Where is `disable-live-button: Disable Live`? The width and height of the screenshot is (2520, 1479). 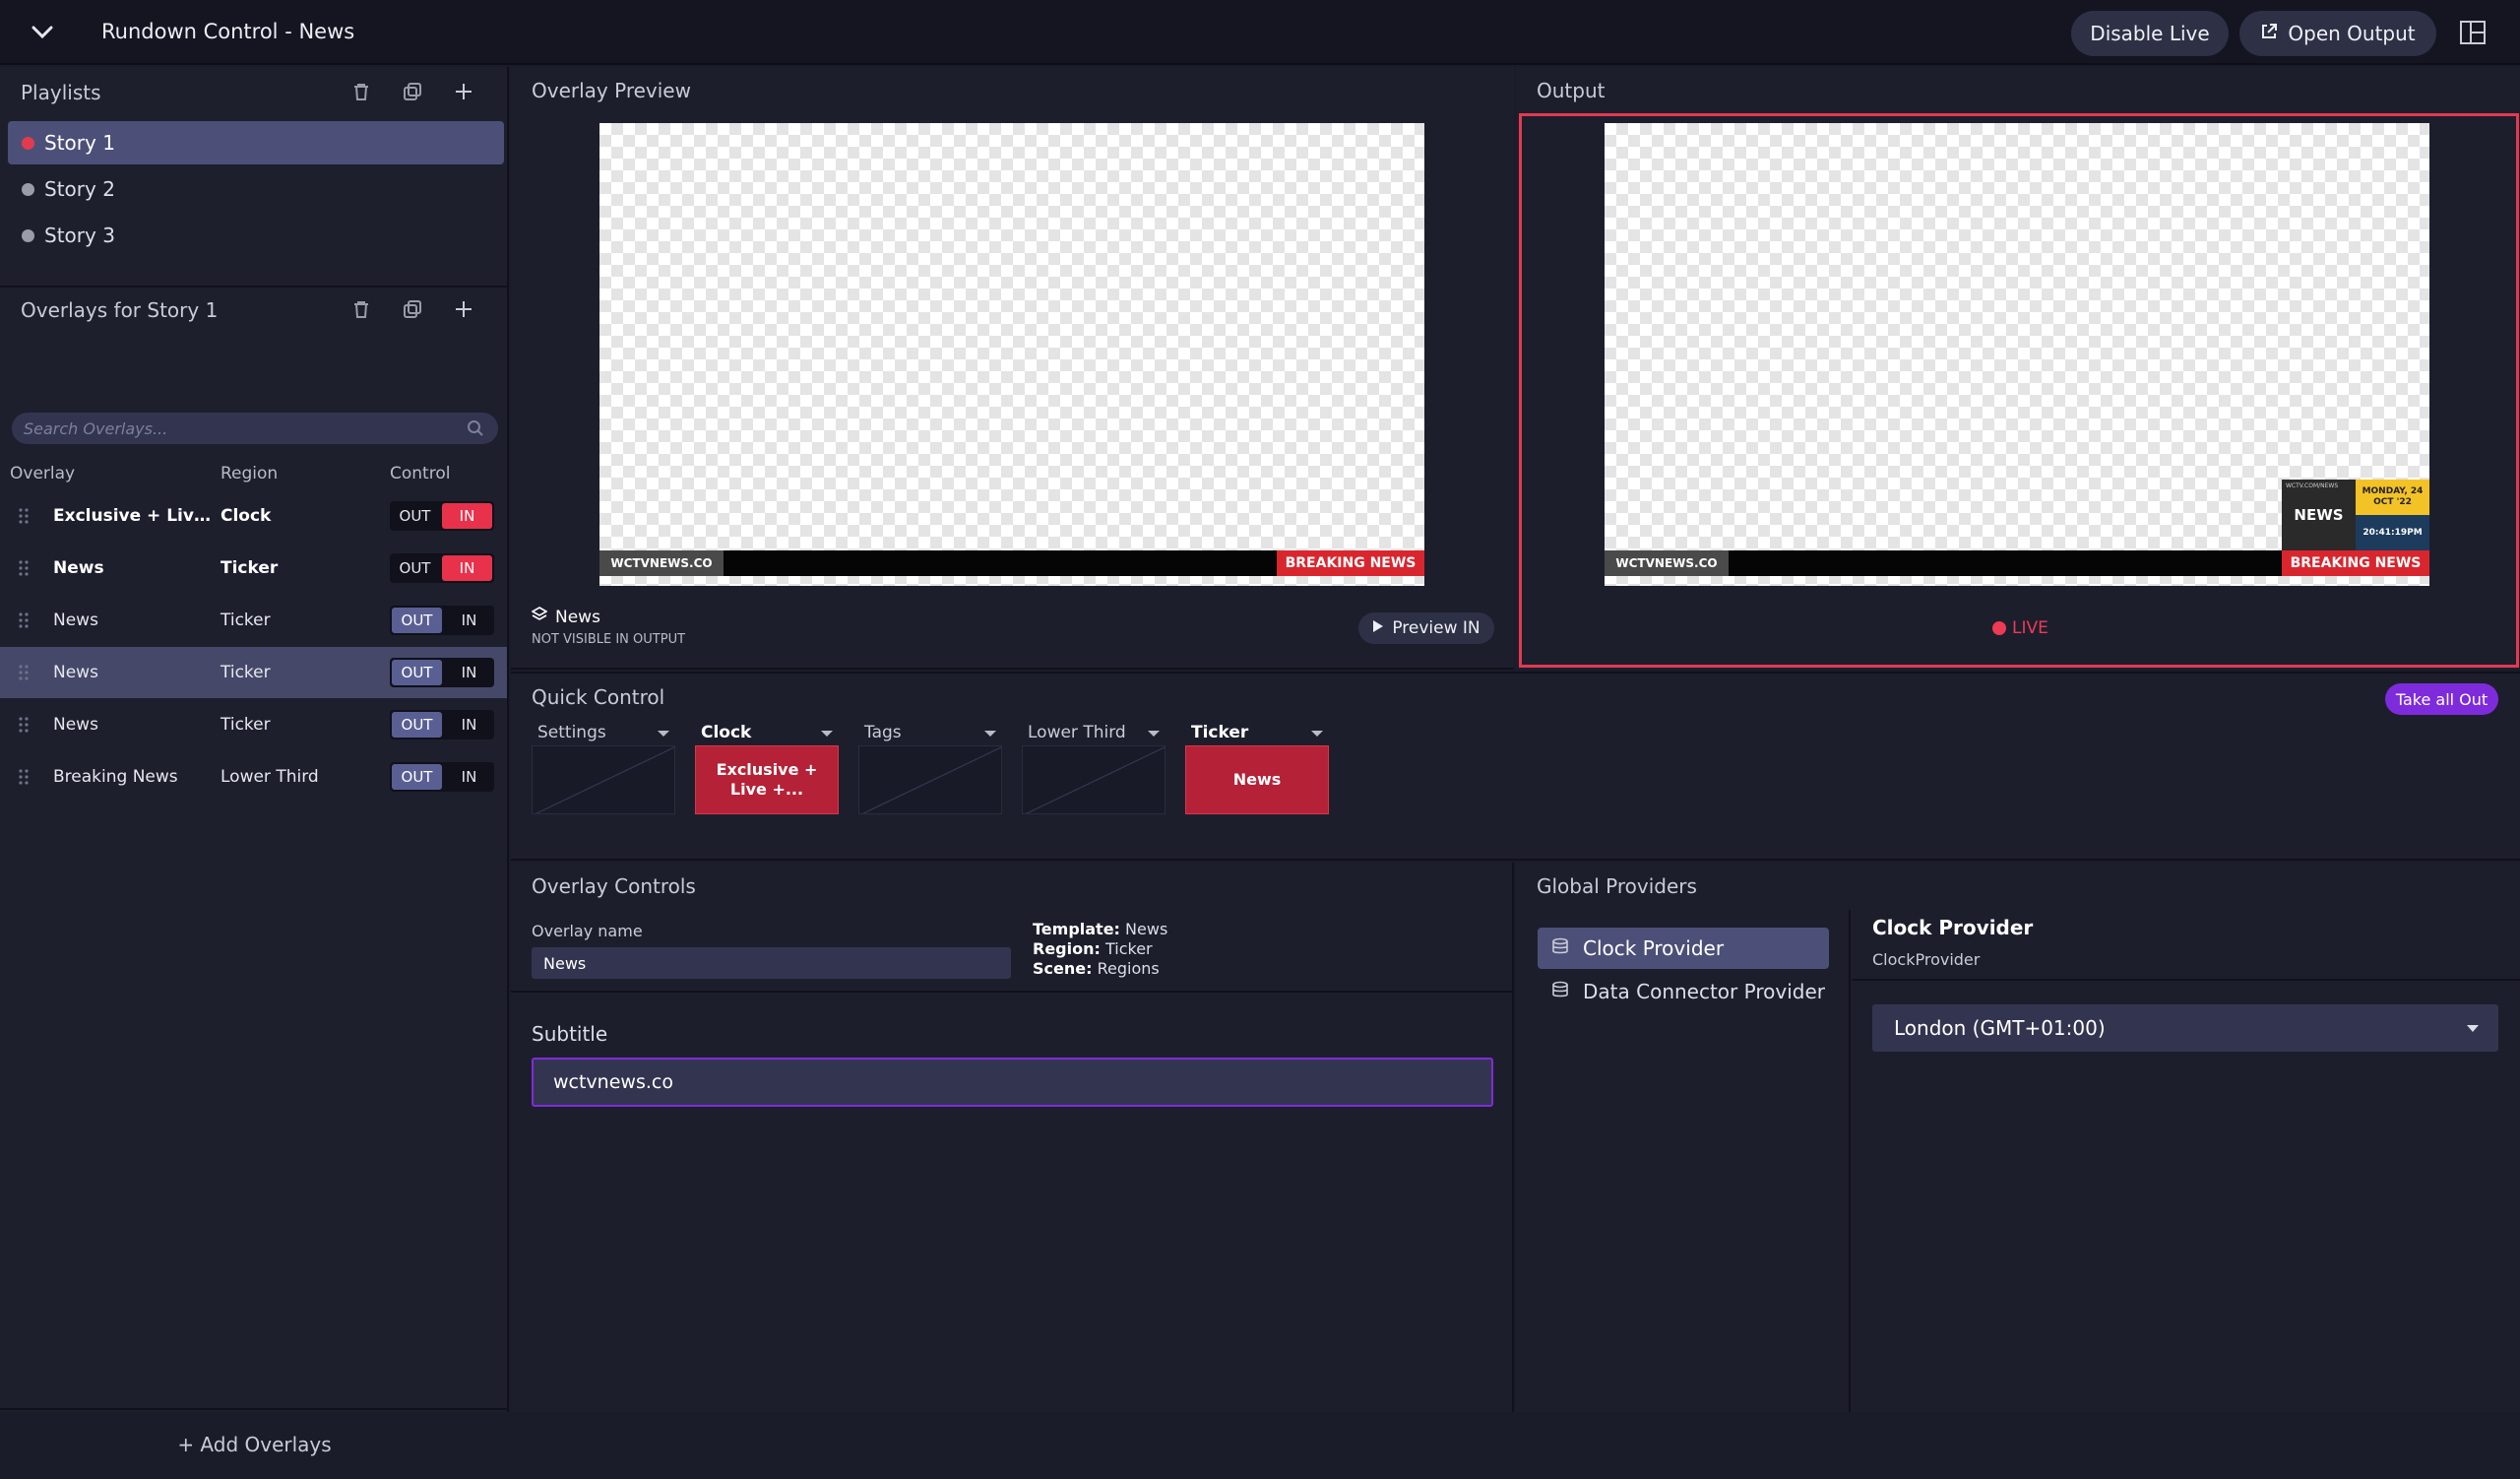
disable-live-button: Disable Live is located at coordinates (2150, 34).